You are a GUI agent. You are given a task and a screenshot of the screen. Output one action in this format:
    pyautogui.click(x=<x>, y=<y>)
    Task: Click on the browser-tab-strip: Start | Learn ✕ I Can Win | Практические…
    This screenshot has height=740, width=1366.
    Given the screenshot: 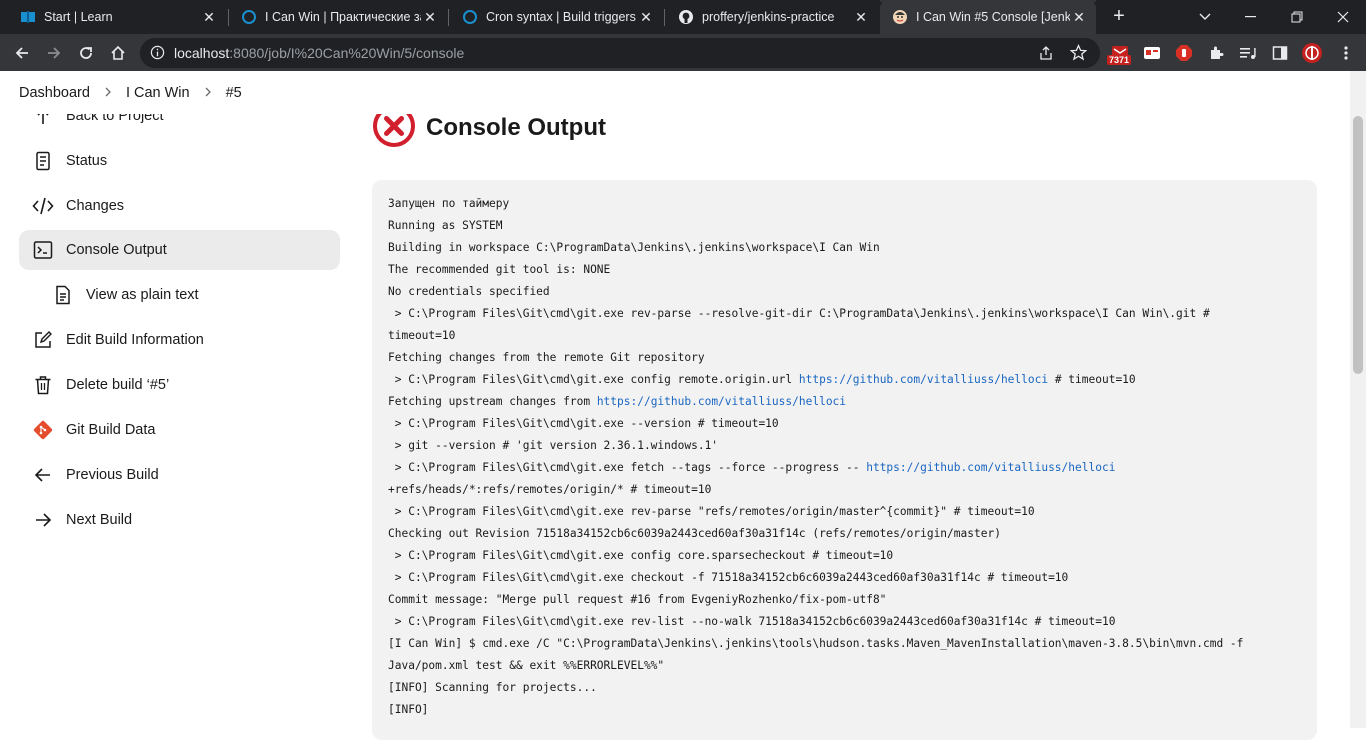 What is the action you would take?
    pyautogui.click(x=683, y=17)
    